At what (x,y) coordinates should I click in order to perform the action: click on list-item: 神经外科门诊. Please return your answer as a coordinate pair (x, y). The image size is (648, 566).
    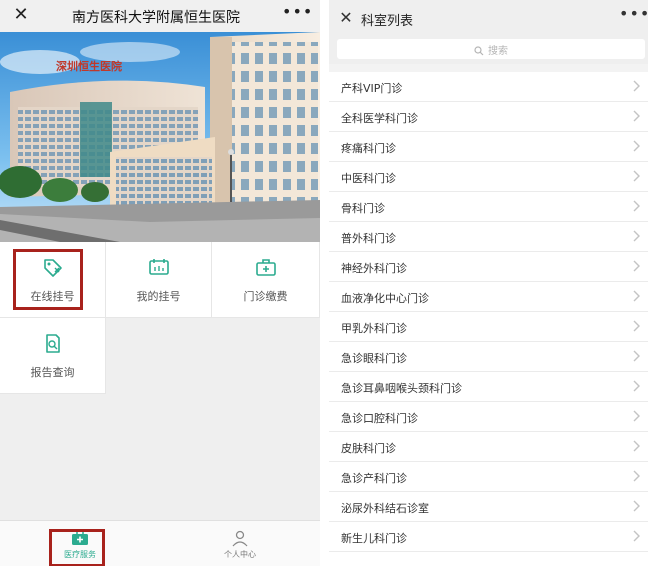
    Looking at the image, I should click on (488, 267).